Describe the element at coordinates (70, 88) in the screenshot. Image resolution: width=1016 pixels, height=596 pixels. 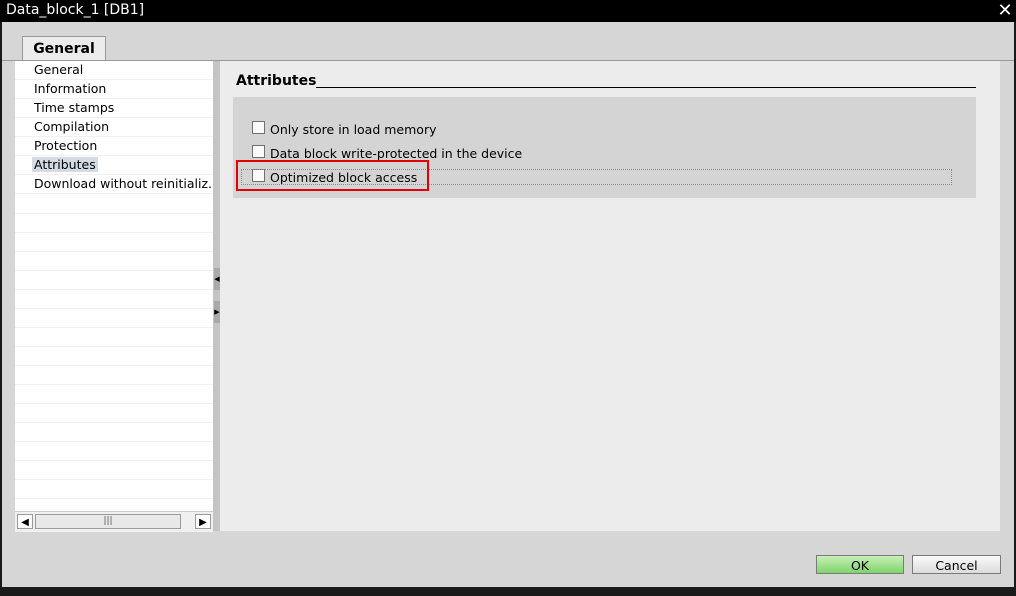
I see `nav-item-label: Information` at that location.